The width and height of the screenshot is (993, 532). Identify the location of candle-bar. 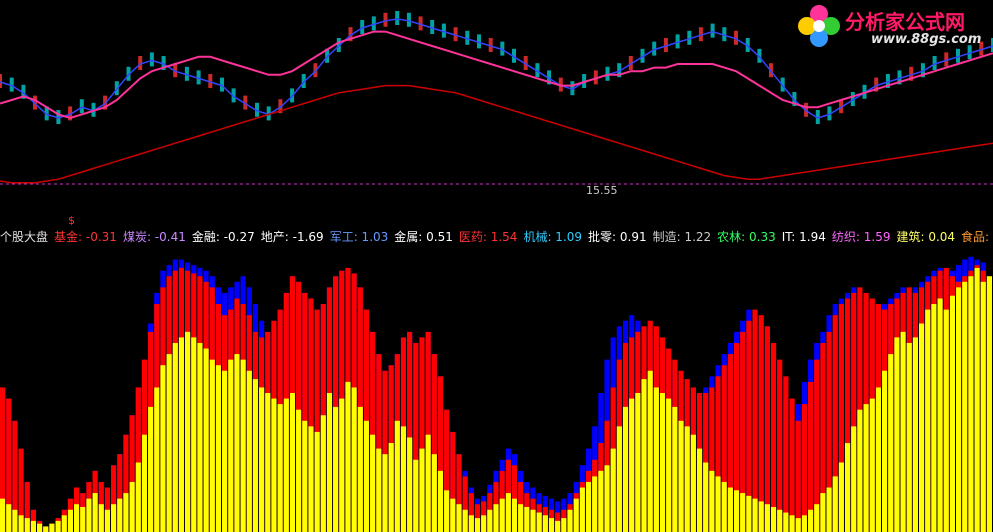
(81, 106).